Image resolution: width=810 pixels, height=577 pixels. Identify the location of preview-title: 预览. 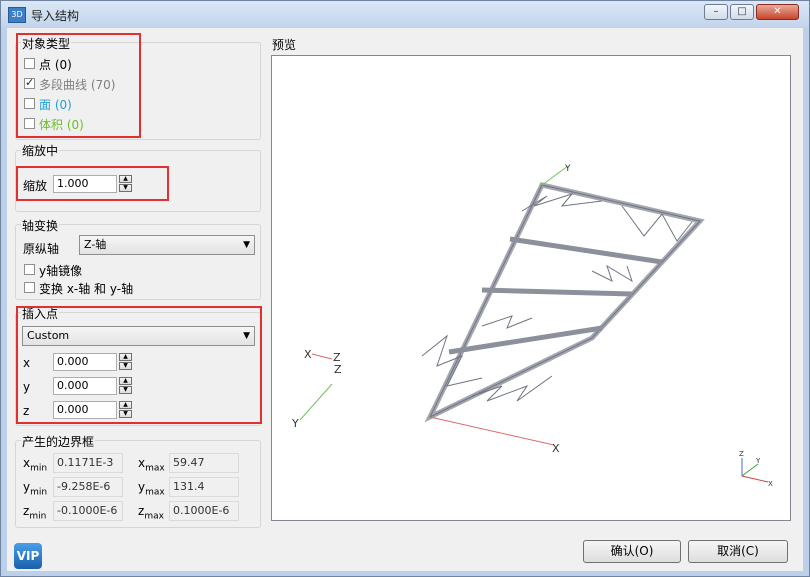
(284, 45).